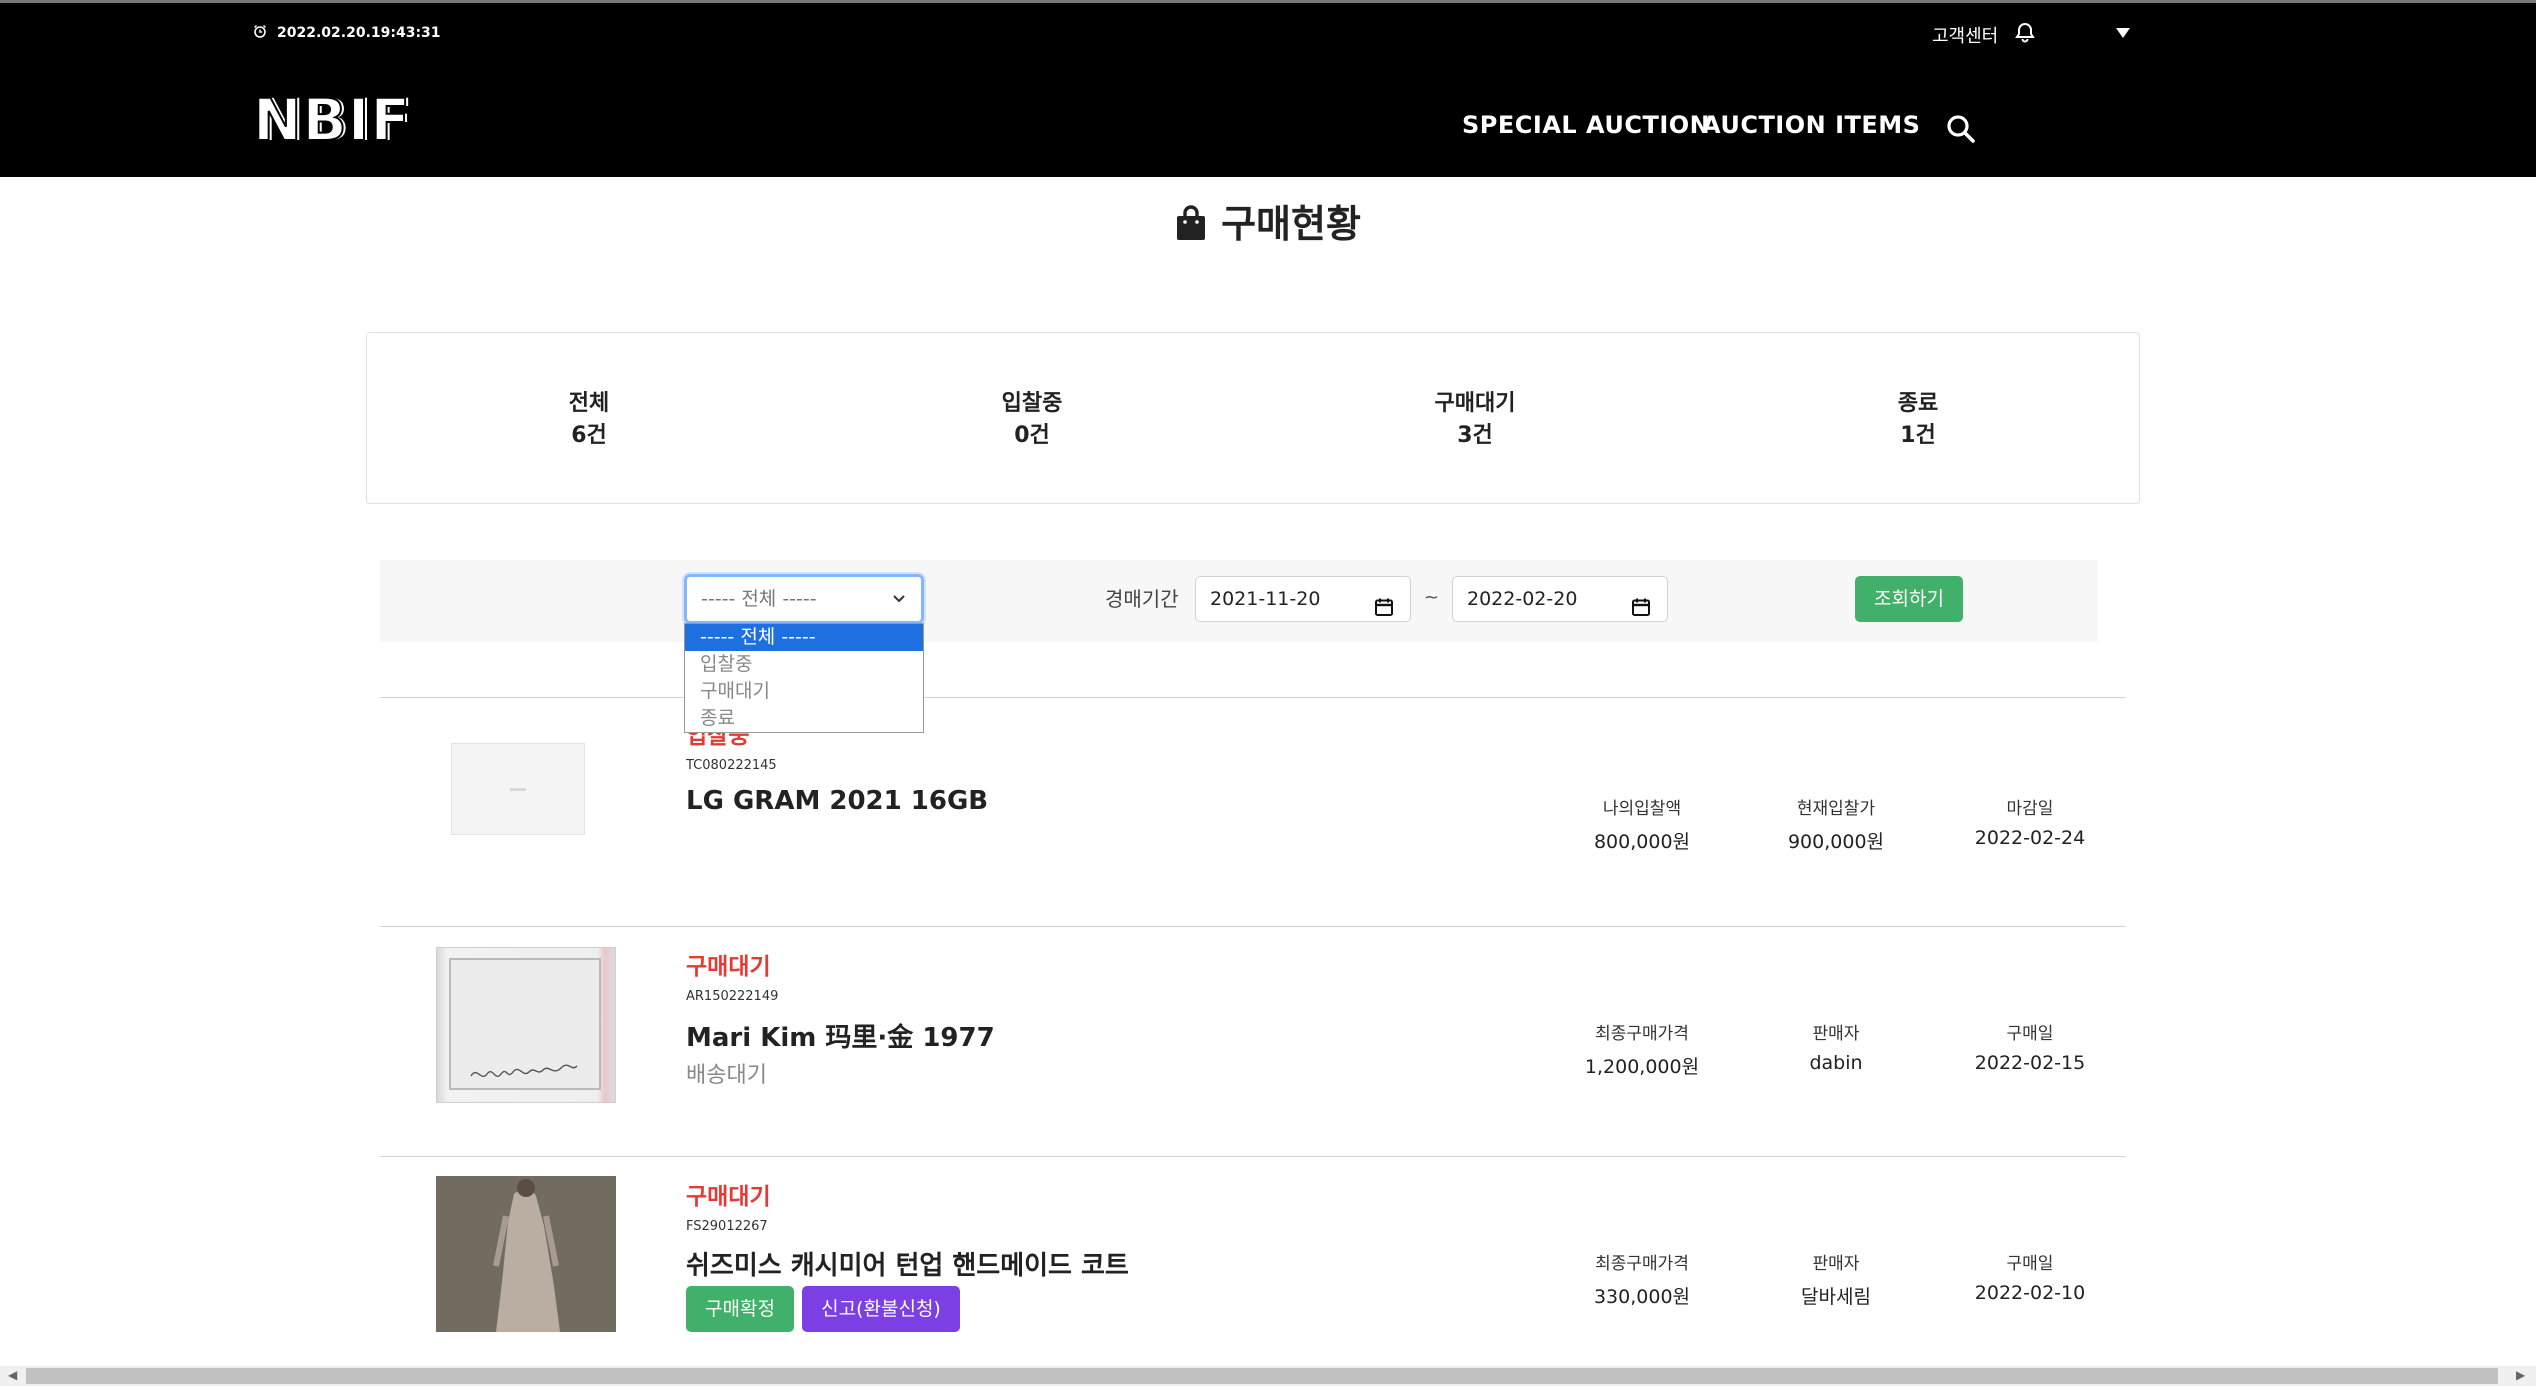  I want to click on status-filter-options: ----- 전체 ----- 입찰중 구매대기 종료, so click(804, 678).